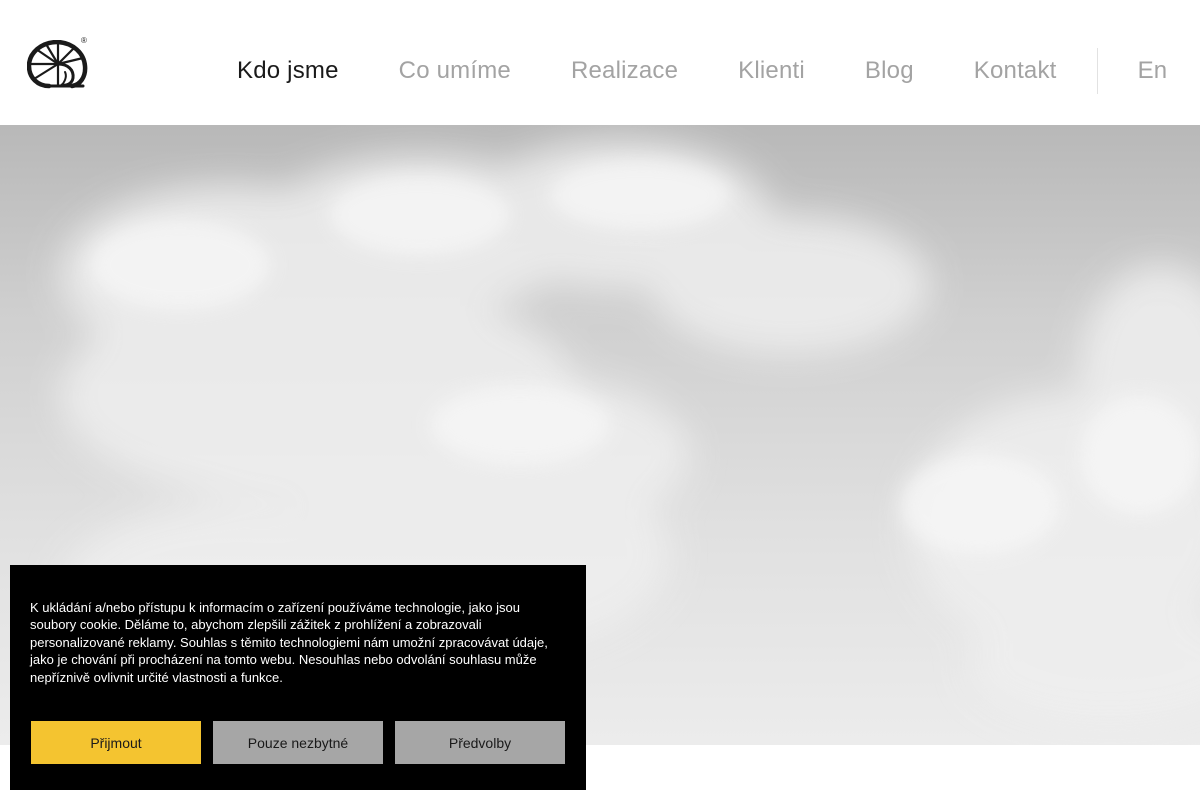 The width and height of the screenshot is (1200, 800). What do you see at coordinates (771, 71) in the screenshot?
I see `nav-item-klienti: Klienti` at bounding box center [771, 71].